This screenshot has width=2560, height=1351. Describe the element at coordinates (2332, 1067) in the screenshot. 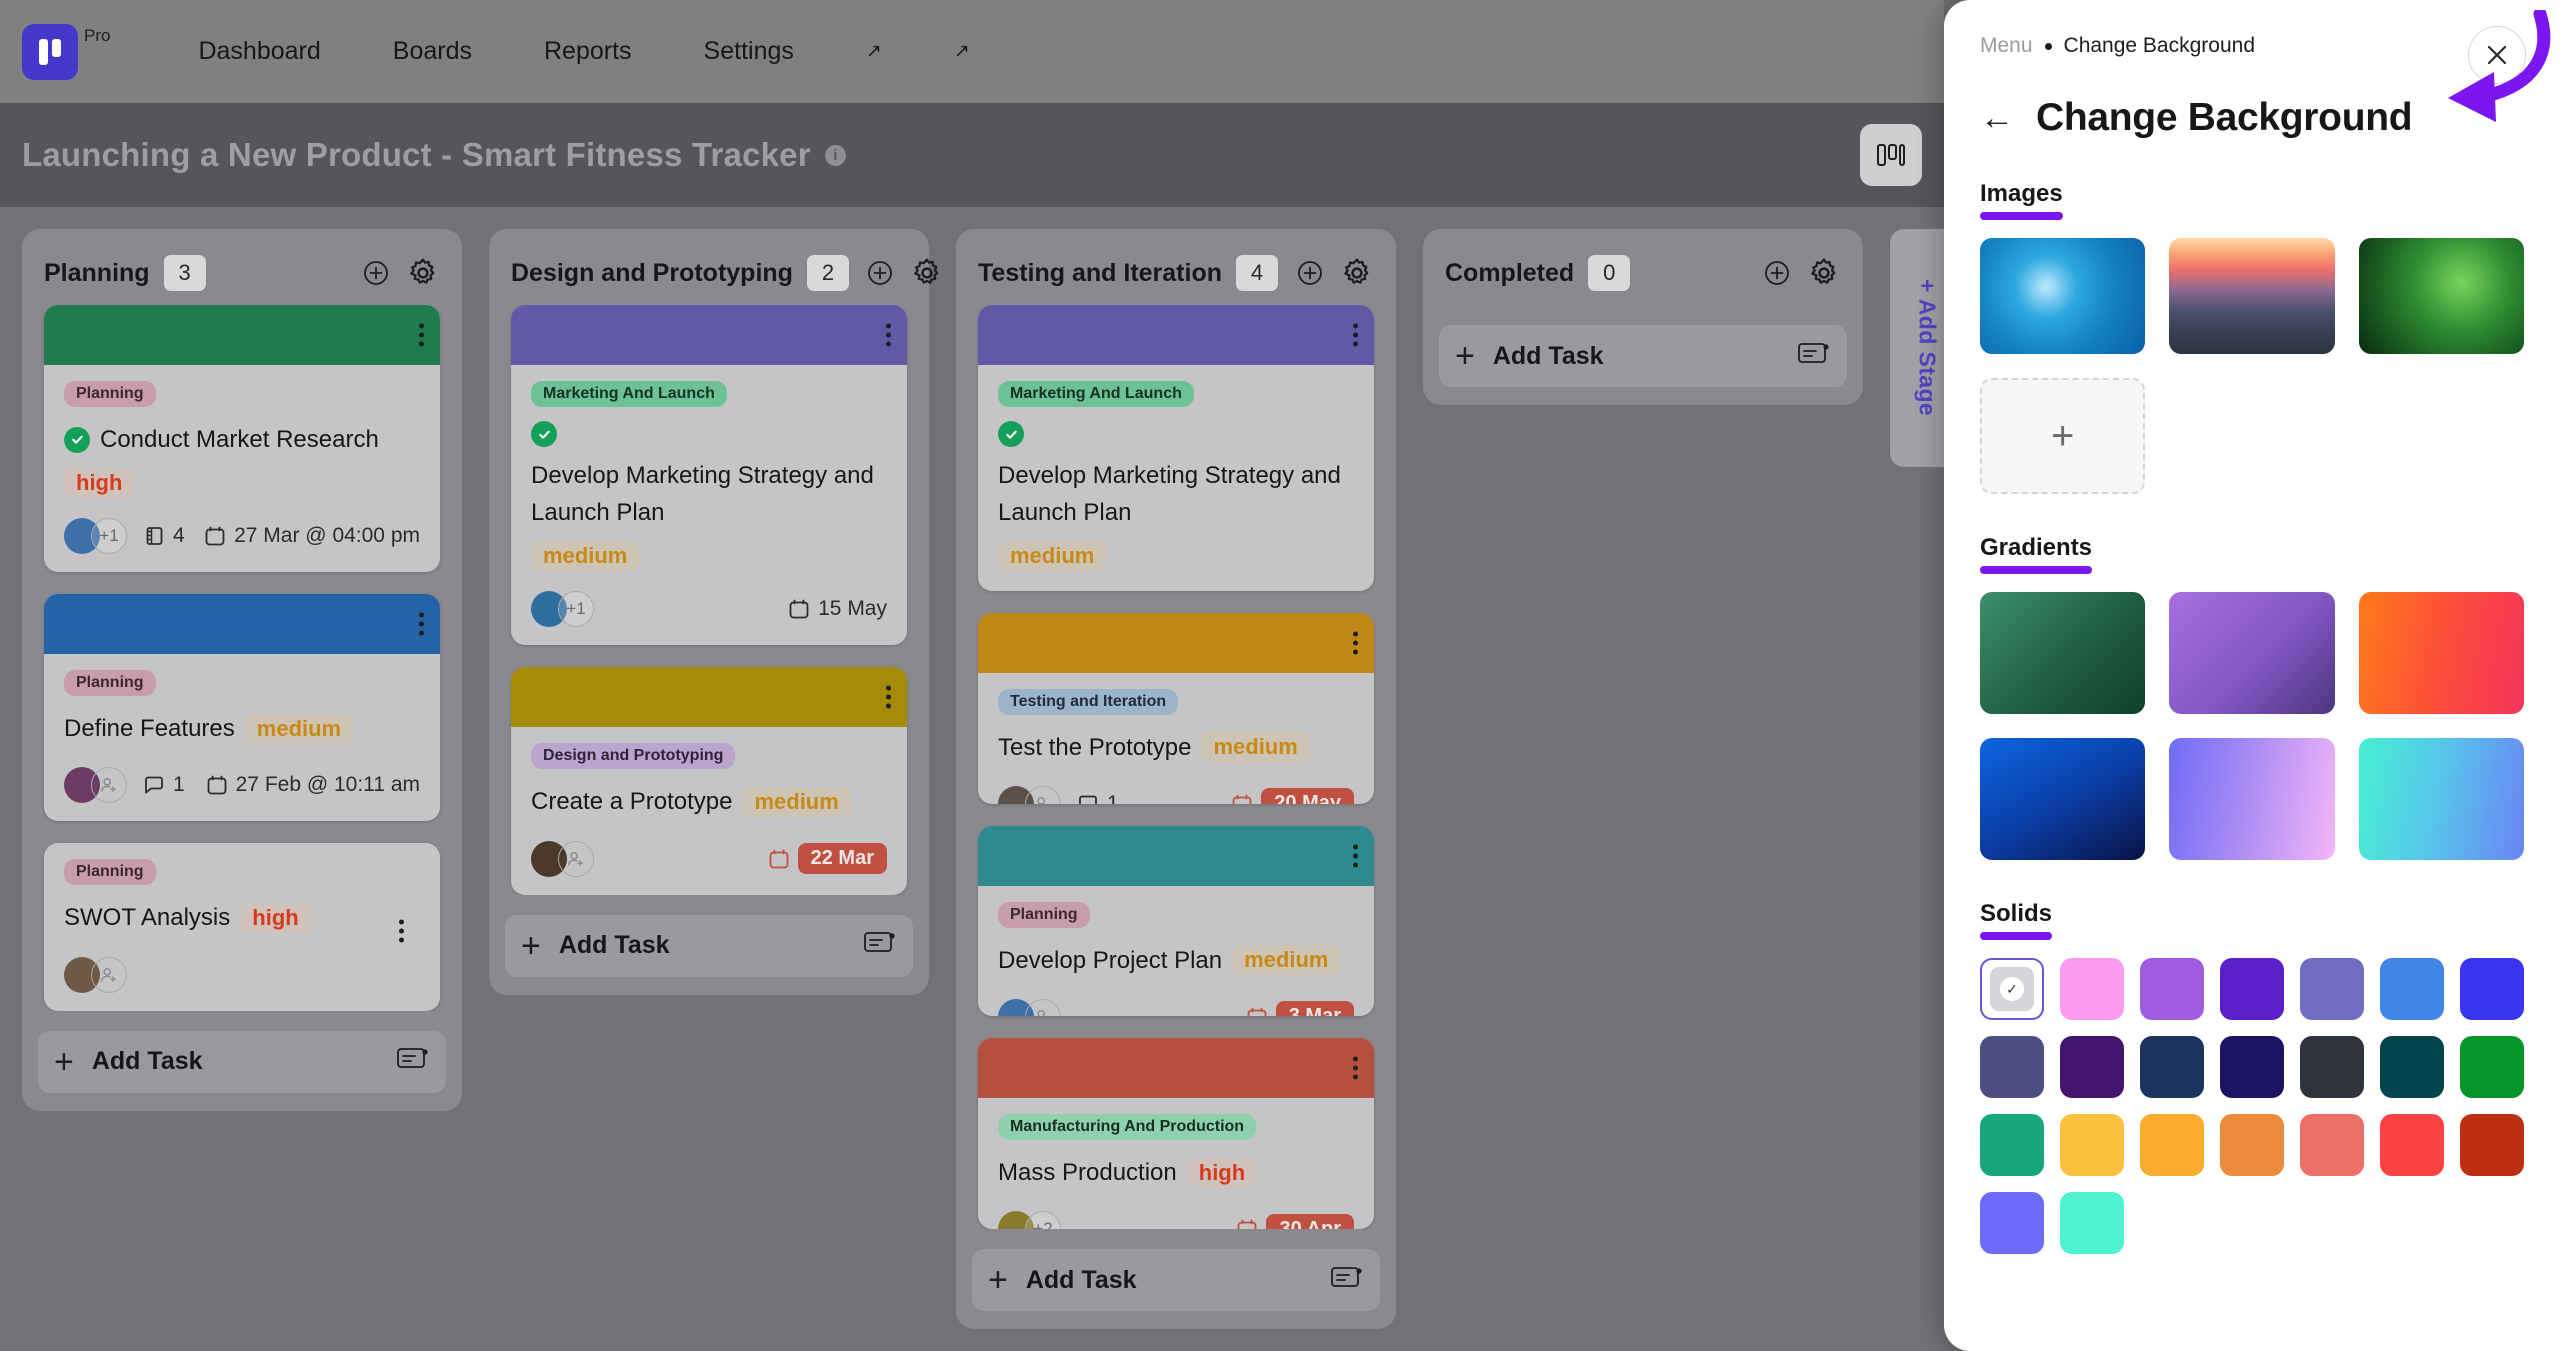

I see `solid-charcoal` at that location.